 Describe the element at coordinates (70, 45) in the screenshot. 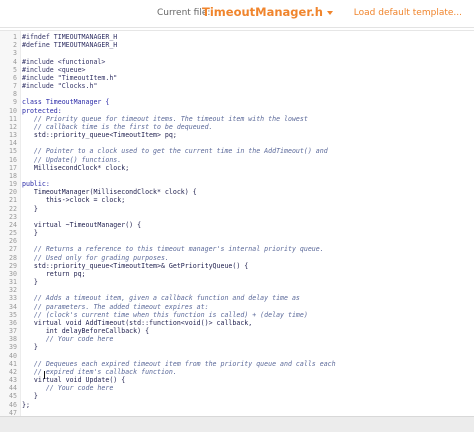

I see `code-text: #define TIMEOUTMANAGER_H` at that location.